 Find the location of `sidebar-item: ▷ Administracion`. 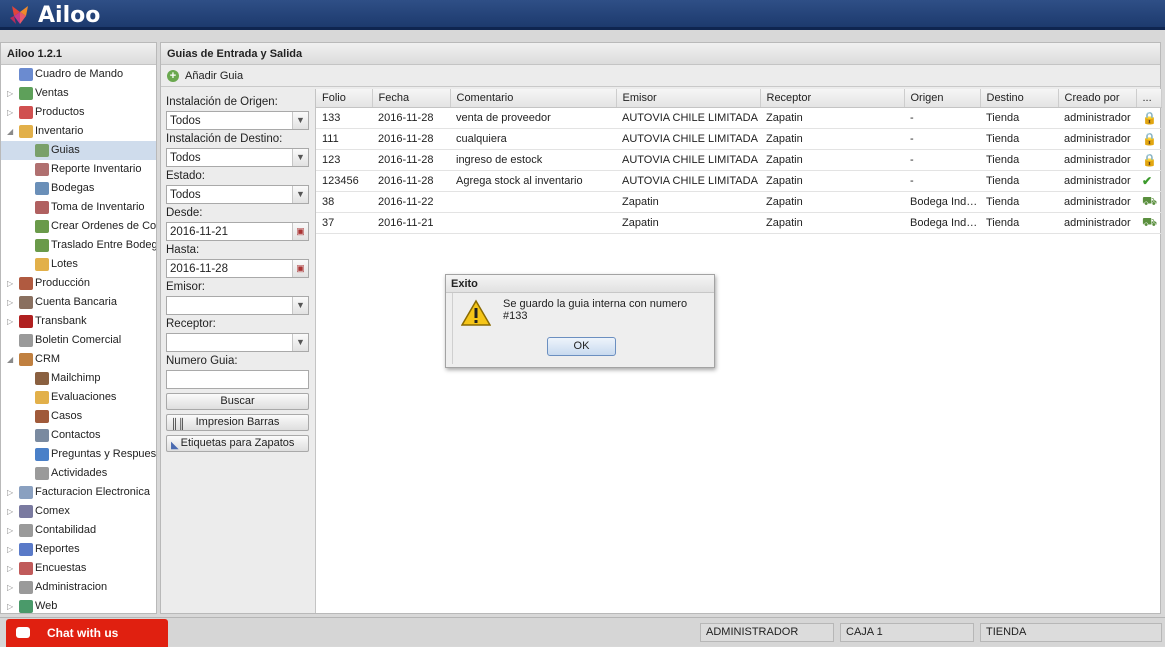

sidebar-item: ▷ Administracion is located at coordinates (78, 587).